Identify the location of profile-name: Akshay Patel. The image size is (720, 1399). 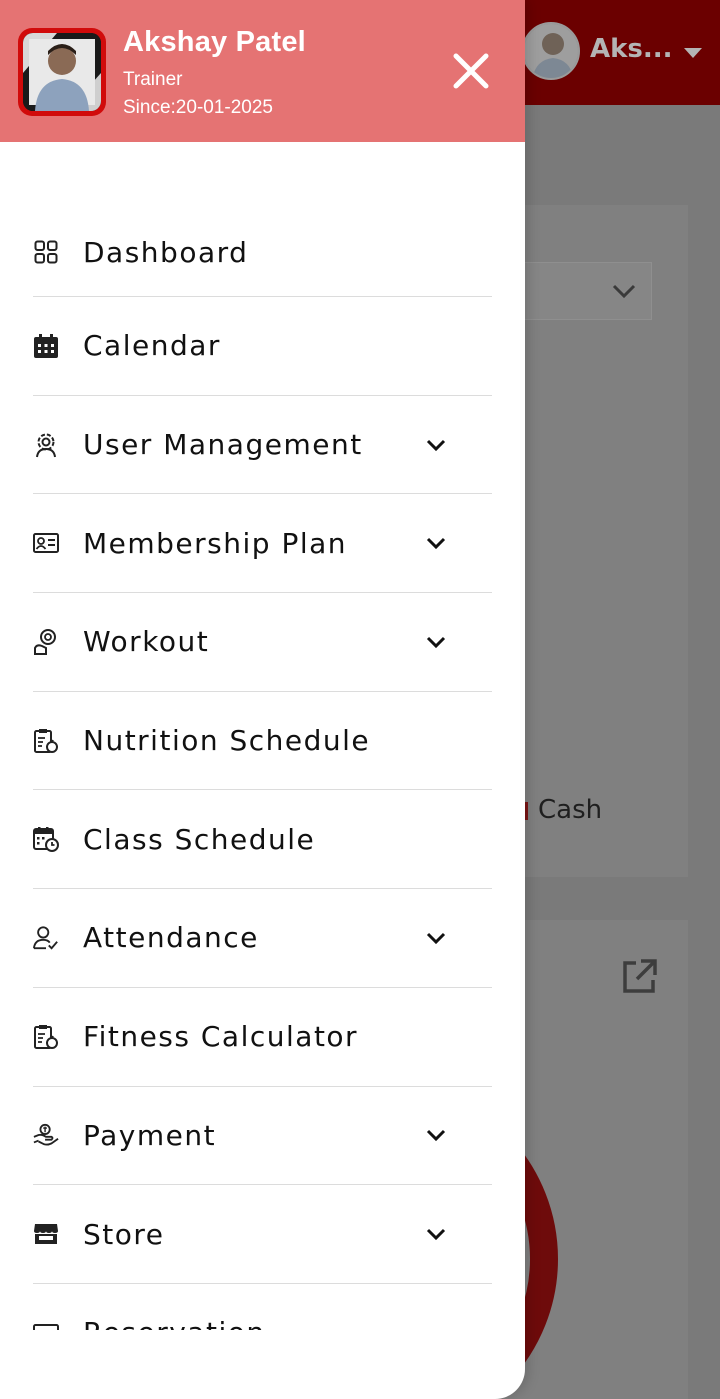
(214, 42).